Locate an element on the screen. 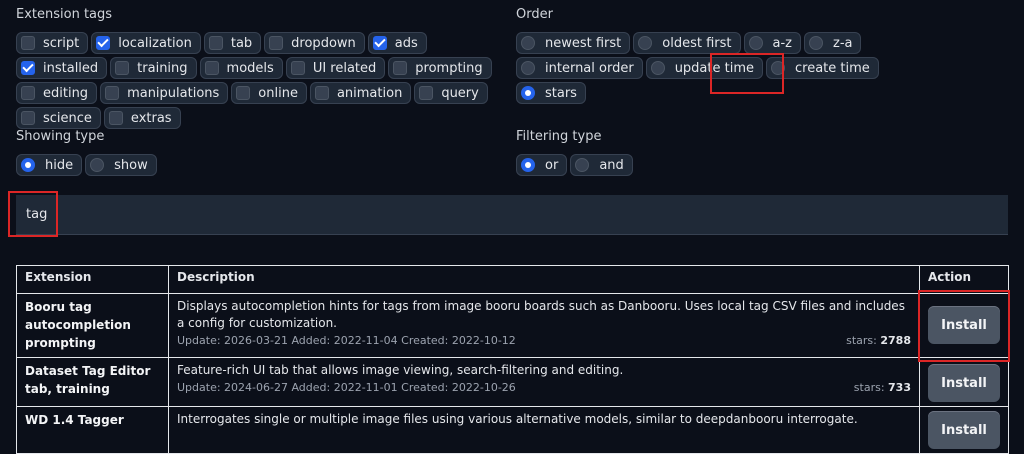 Image resolution: width=1024 pixels, height=454 pixels. order-z-a: z-a is located at coordinates (833, 43).